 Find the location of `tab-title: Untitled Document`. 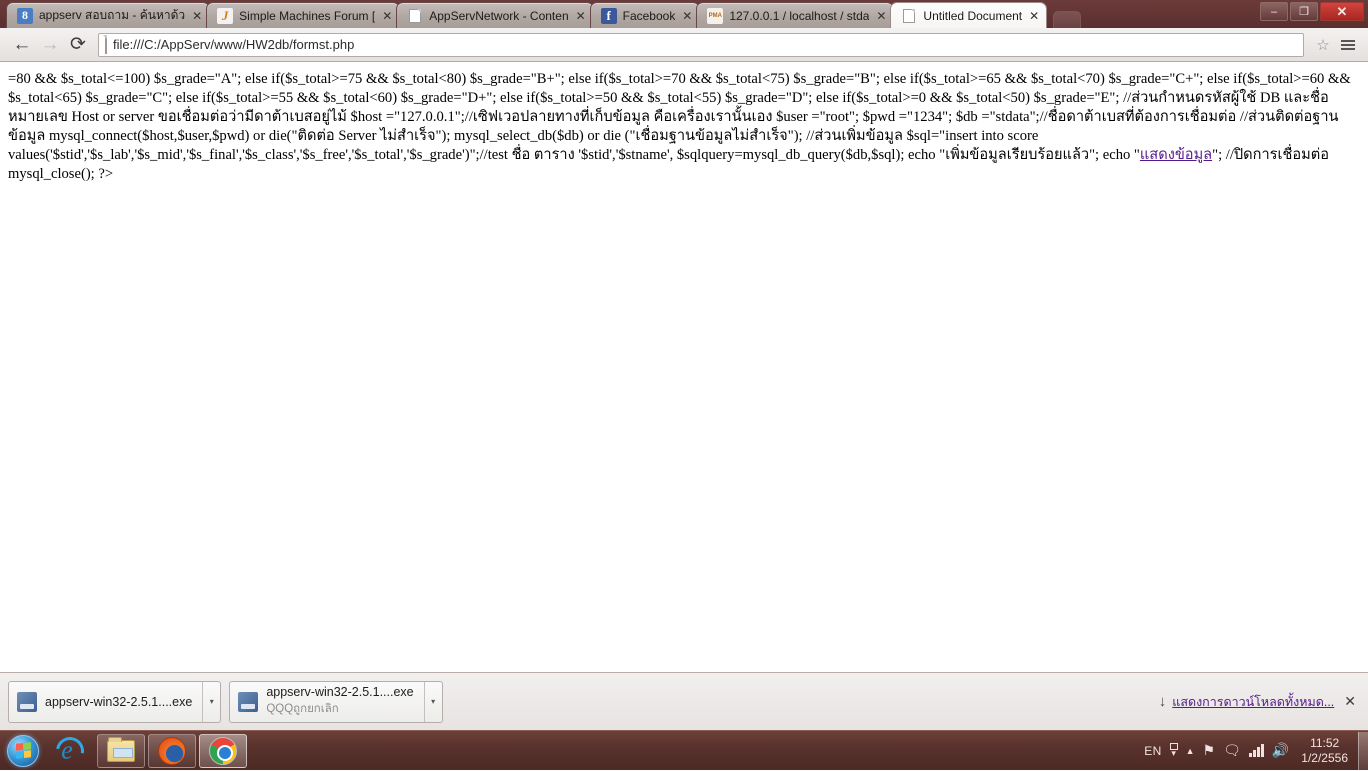

tab-title: Untitled Document is located at coordinates (973, 15).